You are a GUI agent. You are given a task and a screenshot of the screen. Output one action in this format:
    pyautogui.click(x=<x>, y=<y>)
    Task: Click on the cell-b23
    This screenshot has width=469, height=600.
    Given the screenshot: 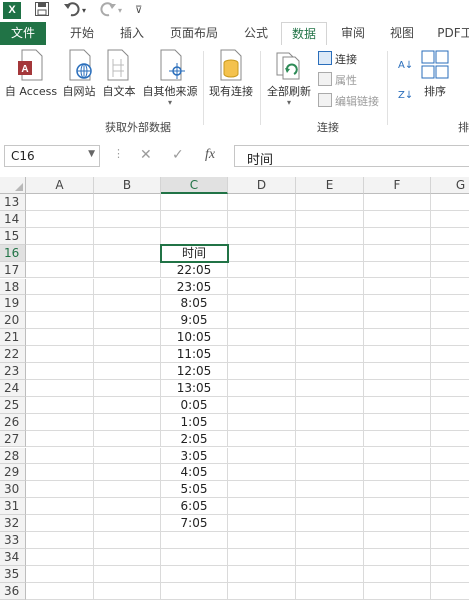 What is the action you would take?
    pyautogui.click(x=127, y=371)
    